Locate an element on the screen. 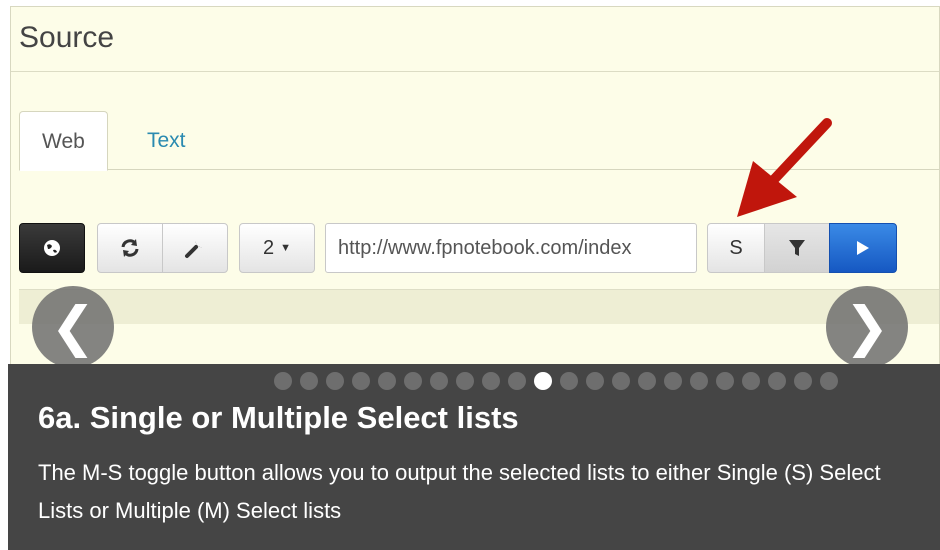  caption-title: 6a. Single or Multiple Select lists is located at coordinates (278, 417).